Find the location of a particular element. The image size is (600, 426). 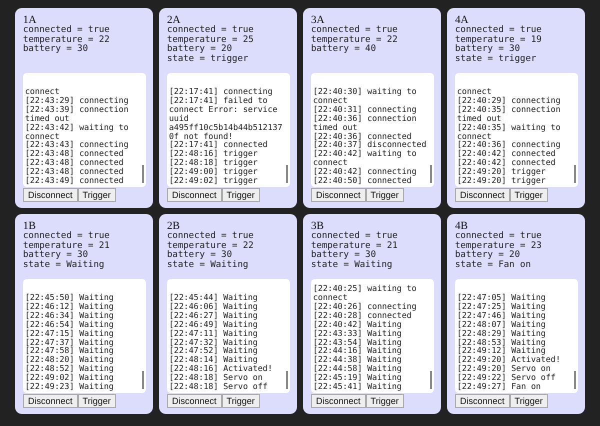

log-entry: [22:47:15] Waiting is located at coordinates (70, 333).